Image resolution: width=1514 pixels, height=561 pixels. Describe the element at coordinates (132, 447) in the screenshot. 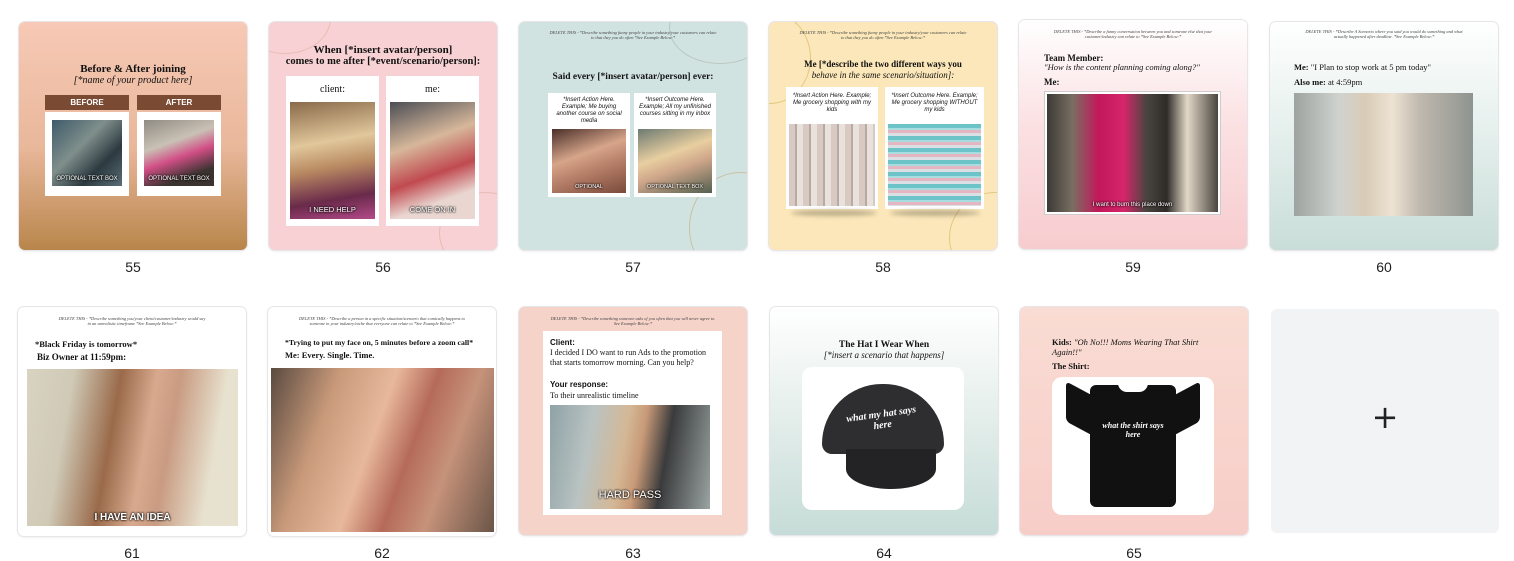

I see `meme-photo: I HAVE AN IDEA` at that location.